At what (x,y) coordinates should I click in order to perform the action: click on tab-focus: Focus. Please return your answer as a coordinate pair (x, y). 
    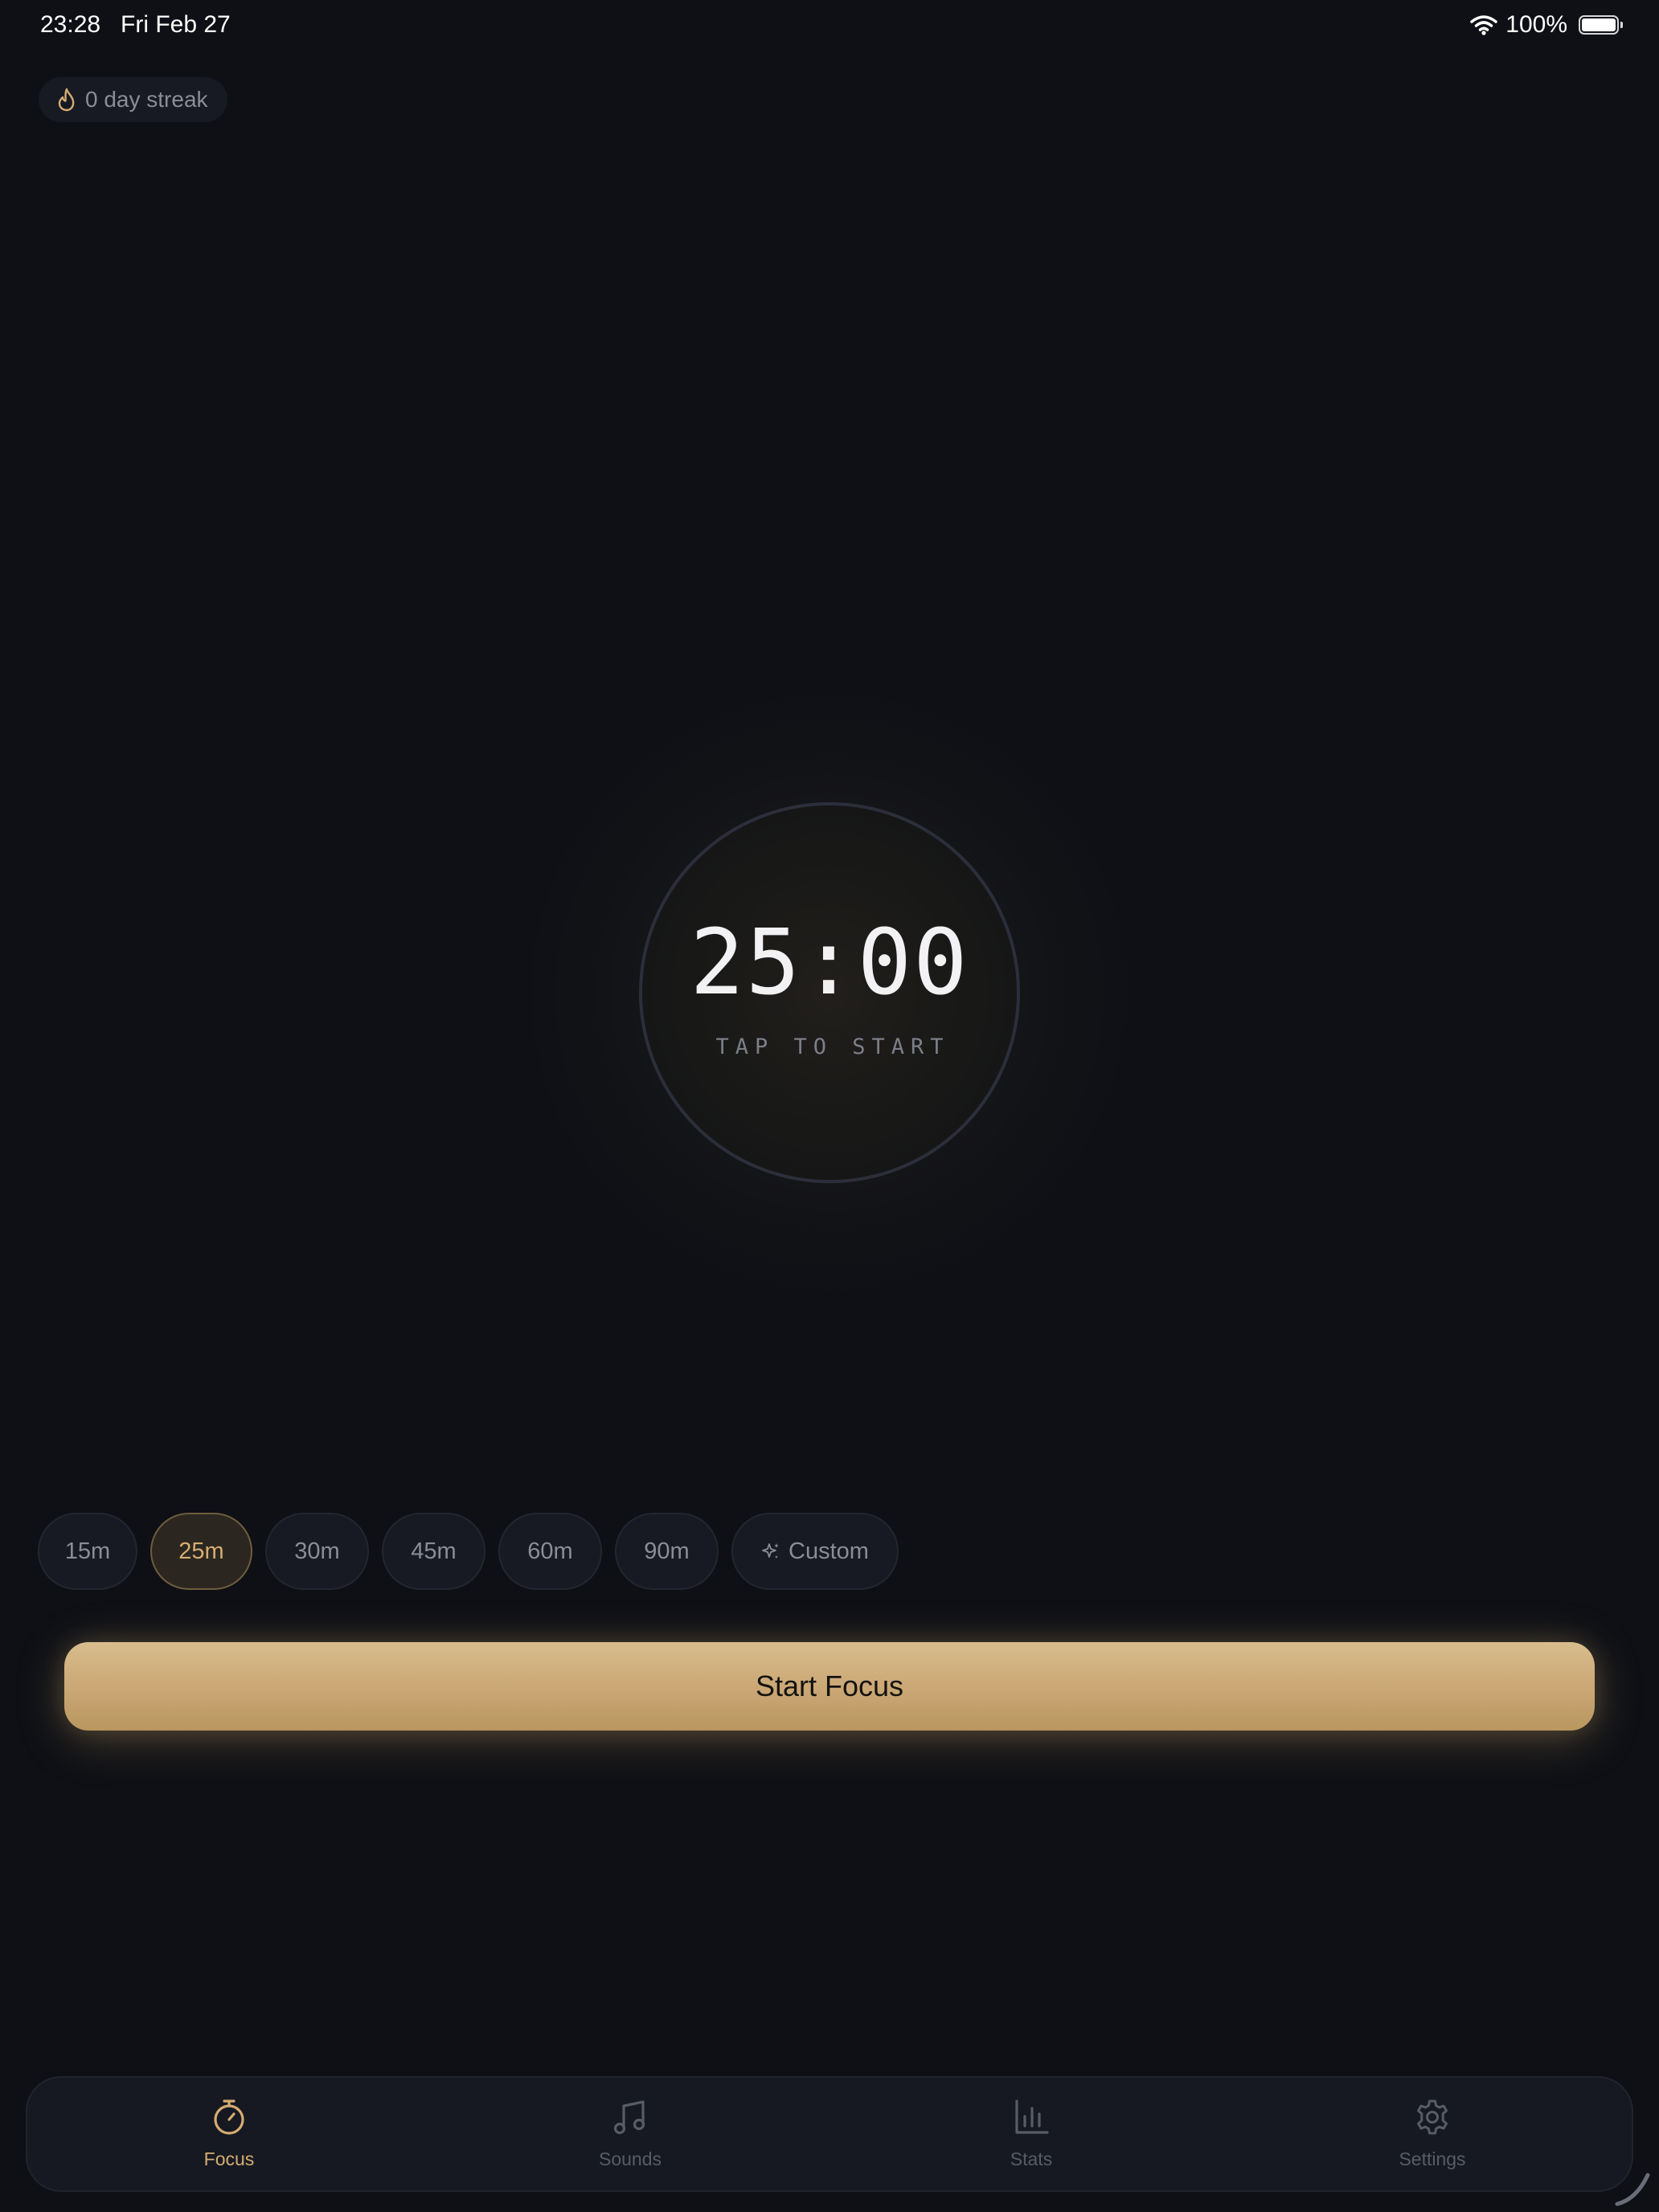
    Looking at the image, I should click on (229, 2134).